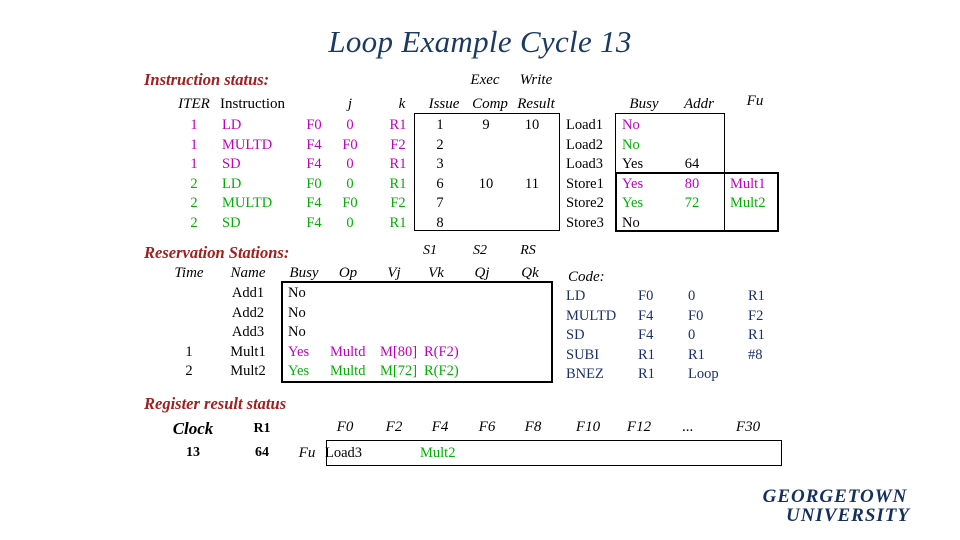 The height and width of the screenshot is (540, 960). Describe the element at coordinates (486, 125) in the screenshot. I see `instr-comp: 9` at that location.